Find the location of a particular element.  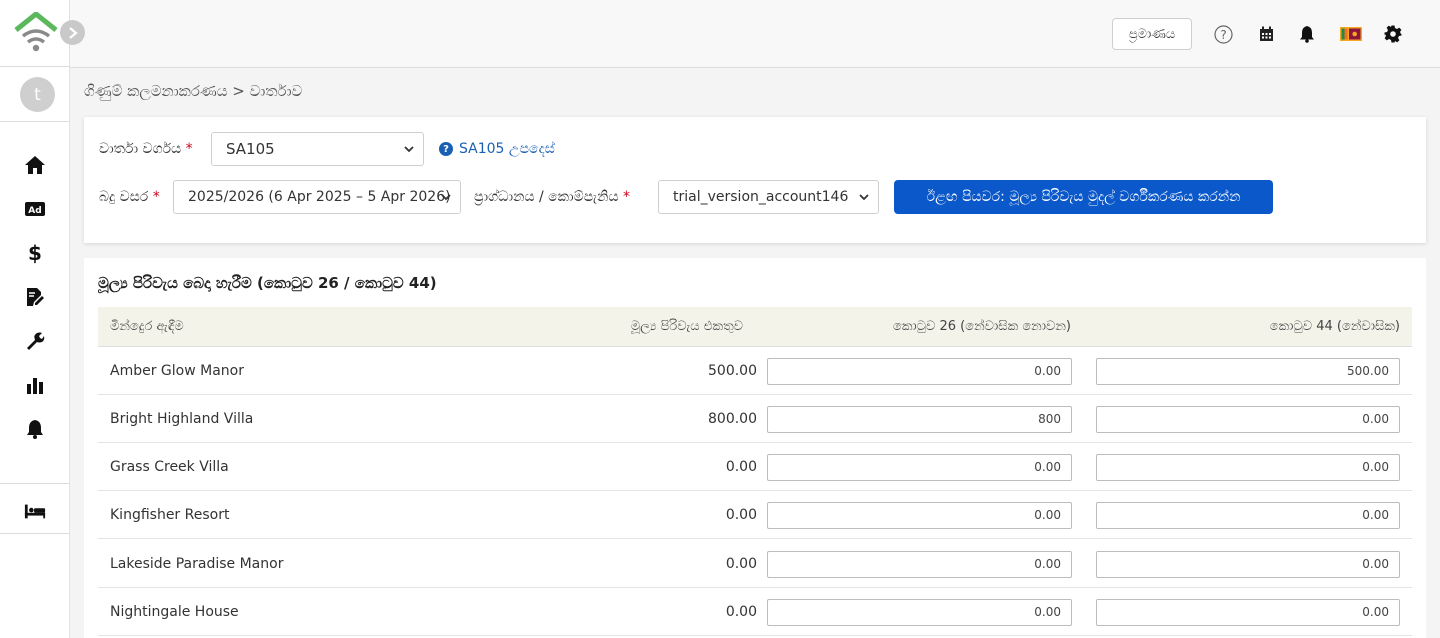

table-row: Kingfisher Resort 0.00 0.00 0.00 is located at coordinates (755, 515).